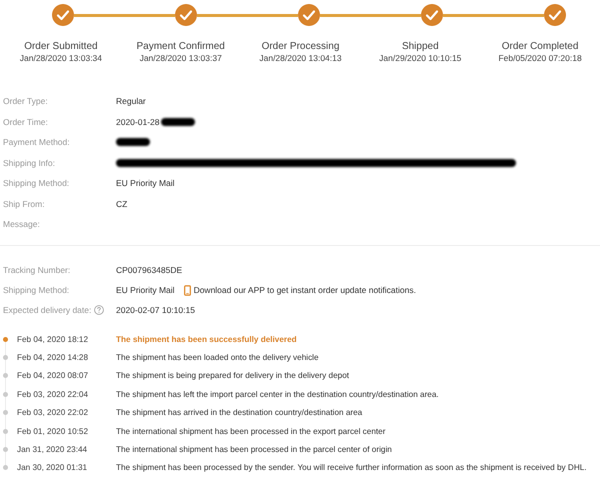 The image size is (600, 477). What do you see at coordinates (131, 101) in the screenshot?
I see `field-value: Regular` at bounding box center [131, 101].